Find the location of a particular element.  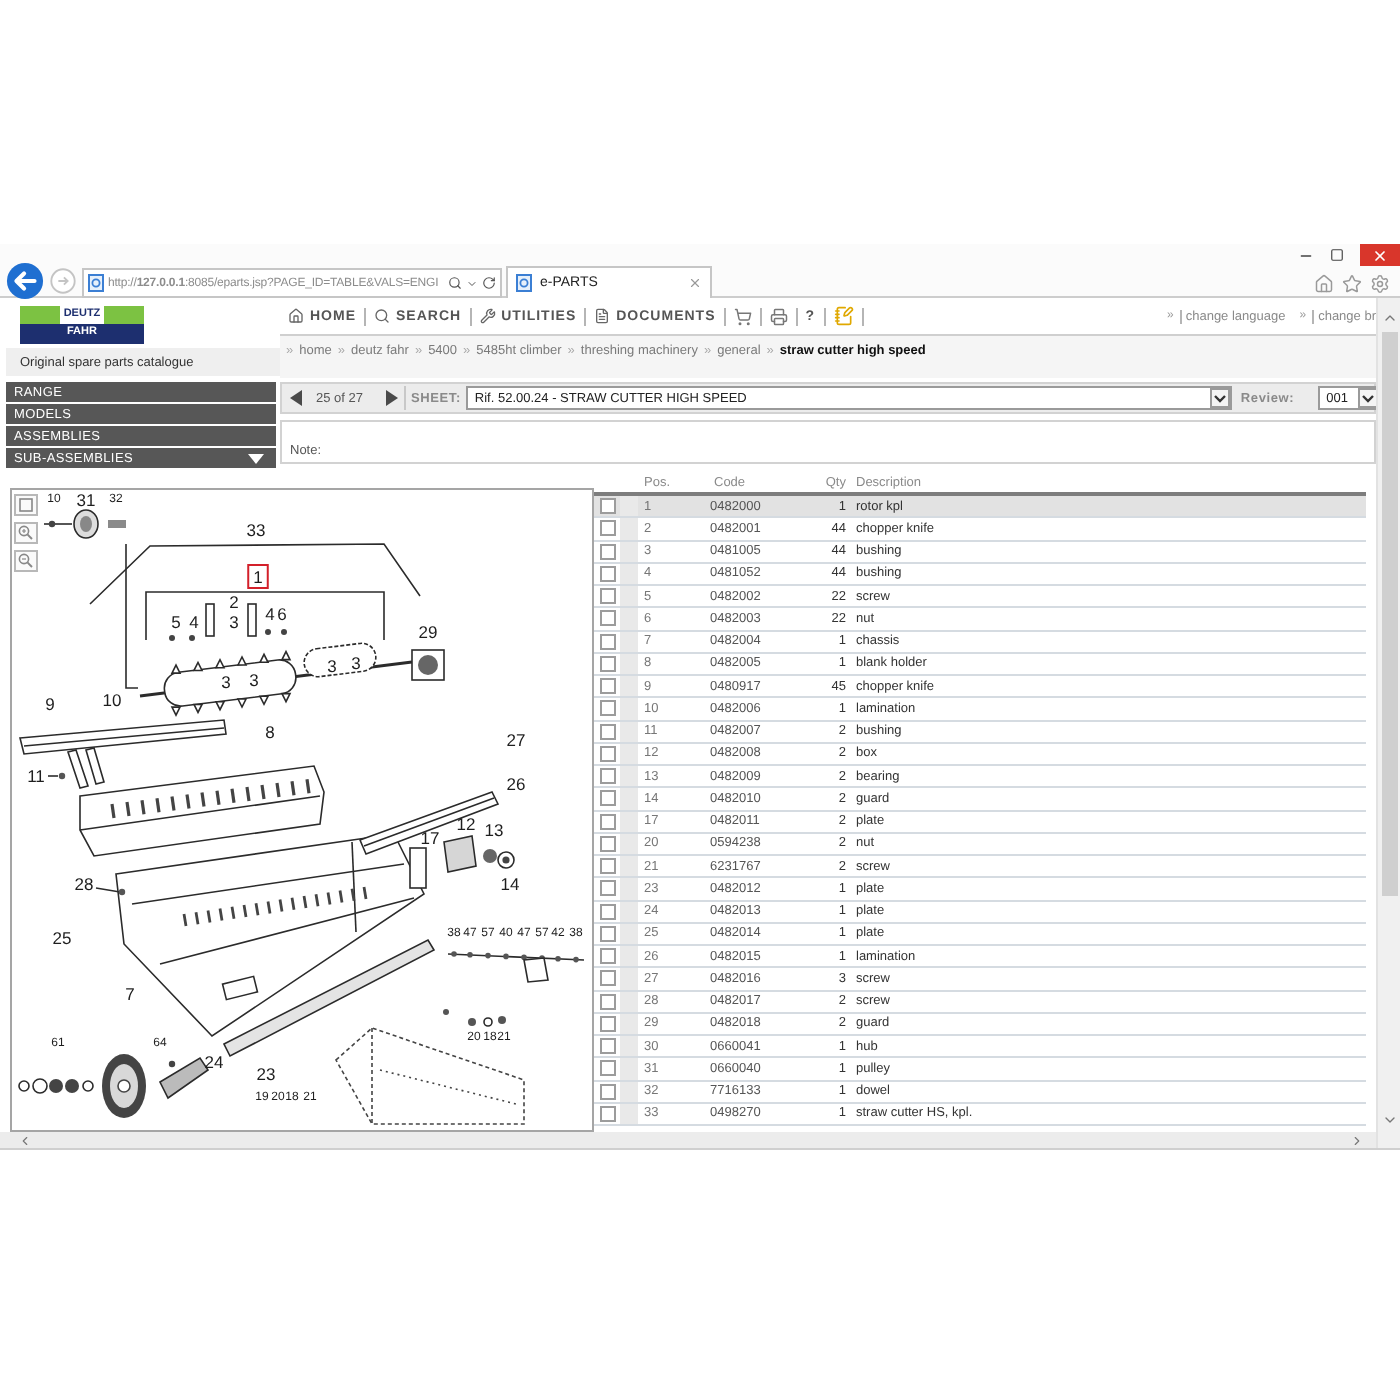

notepad-icon is located at coordinates (843, 316).